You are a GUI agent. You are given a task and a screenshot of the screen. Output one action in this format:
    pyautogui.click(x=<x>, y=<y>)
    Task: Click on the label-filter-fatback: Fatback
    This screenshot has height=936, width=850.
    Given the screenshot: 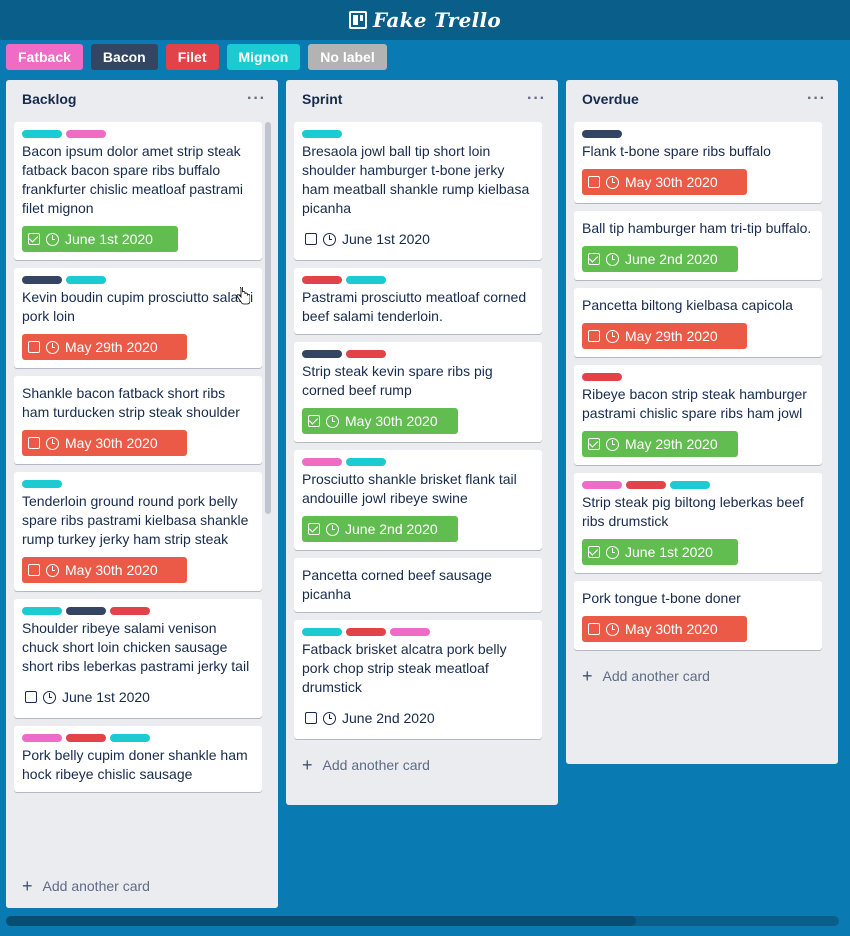 What is the action you would take?
    pyautogui.click(x=44, y=57)
    